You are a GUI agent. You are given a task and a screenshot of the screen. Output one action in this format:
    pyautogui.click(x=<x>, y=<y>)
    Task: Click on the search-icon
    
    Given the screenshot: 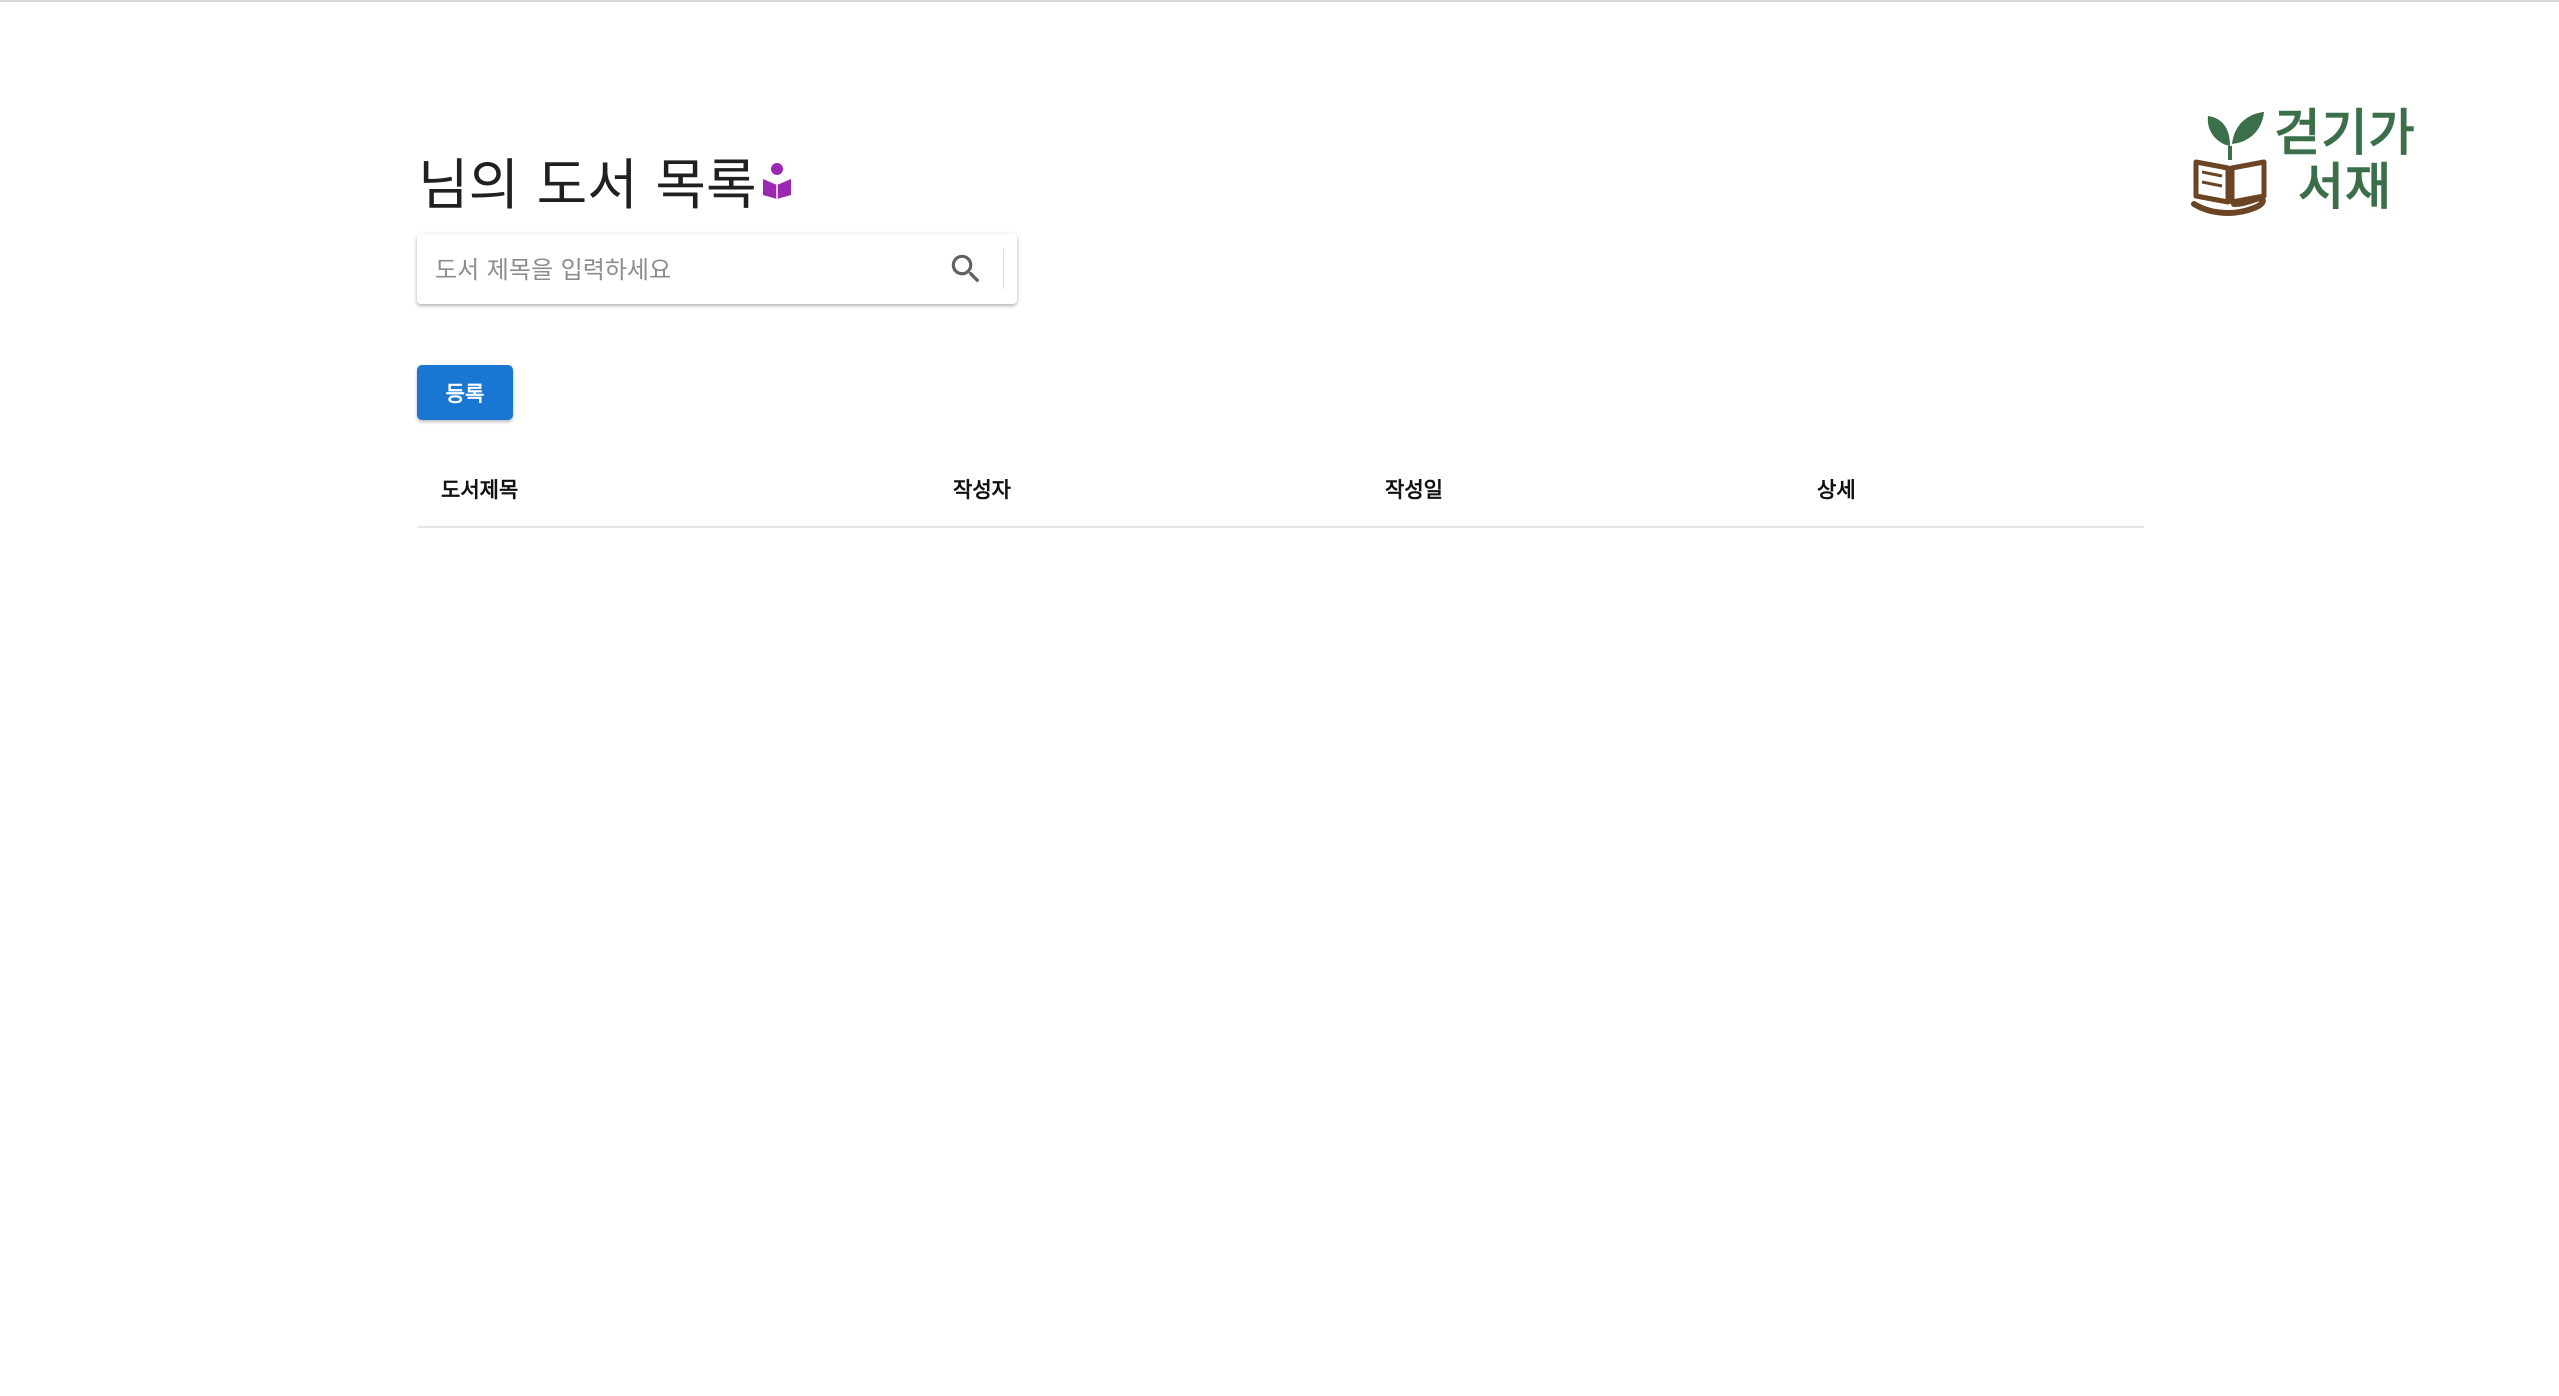 What is the action you would take?
    pyautogui.click(x=966, y=269)
    